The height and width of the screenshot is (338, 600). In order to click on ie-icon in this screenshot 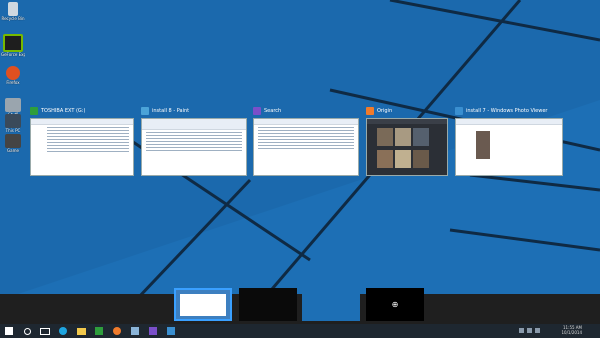, I will do `click(63, 331)`.